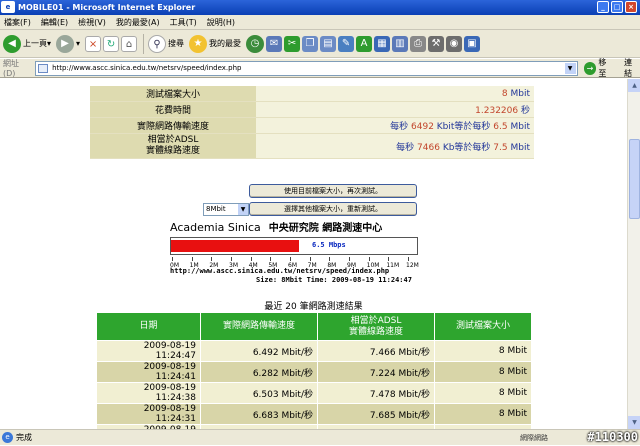 Image resolution: width=640 pixels, height=446 pixels. Describe the element at coordinates (259, 414) in the screenshot. I see `cell-speed: 6.683 Mbit/秒` at that location.